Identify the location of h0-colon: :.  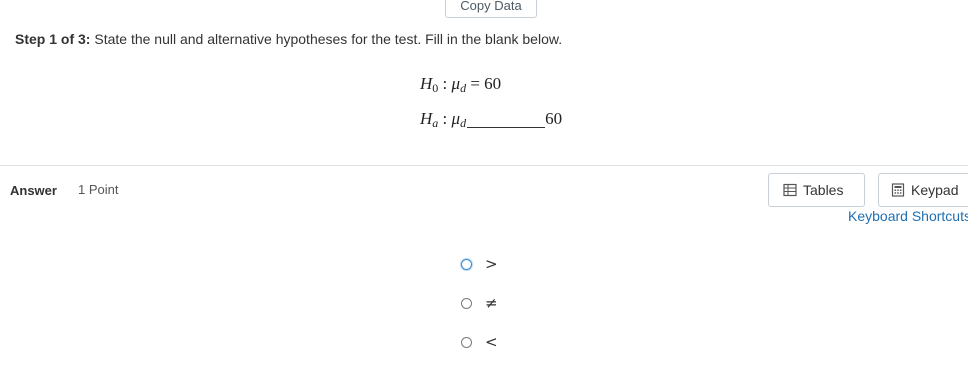
(445, 83).